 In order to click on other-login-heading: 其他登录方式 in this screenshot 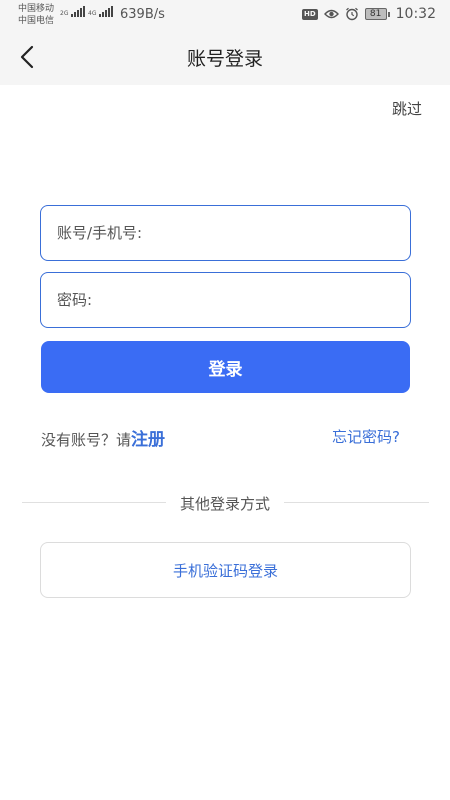, I will do `click(225, 503)`.